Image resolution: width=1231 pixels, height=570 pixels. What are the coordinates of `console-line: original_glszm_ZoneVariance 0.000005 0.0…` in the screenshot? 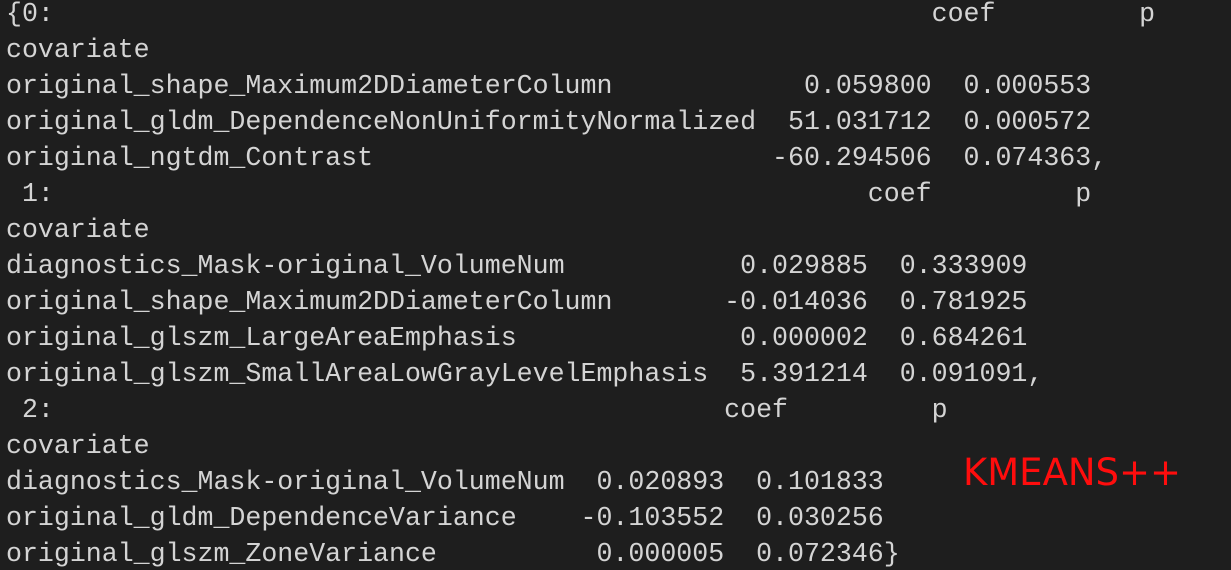 It's located at (453, 554).